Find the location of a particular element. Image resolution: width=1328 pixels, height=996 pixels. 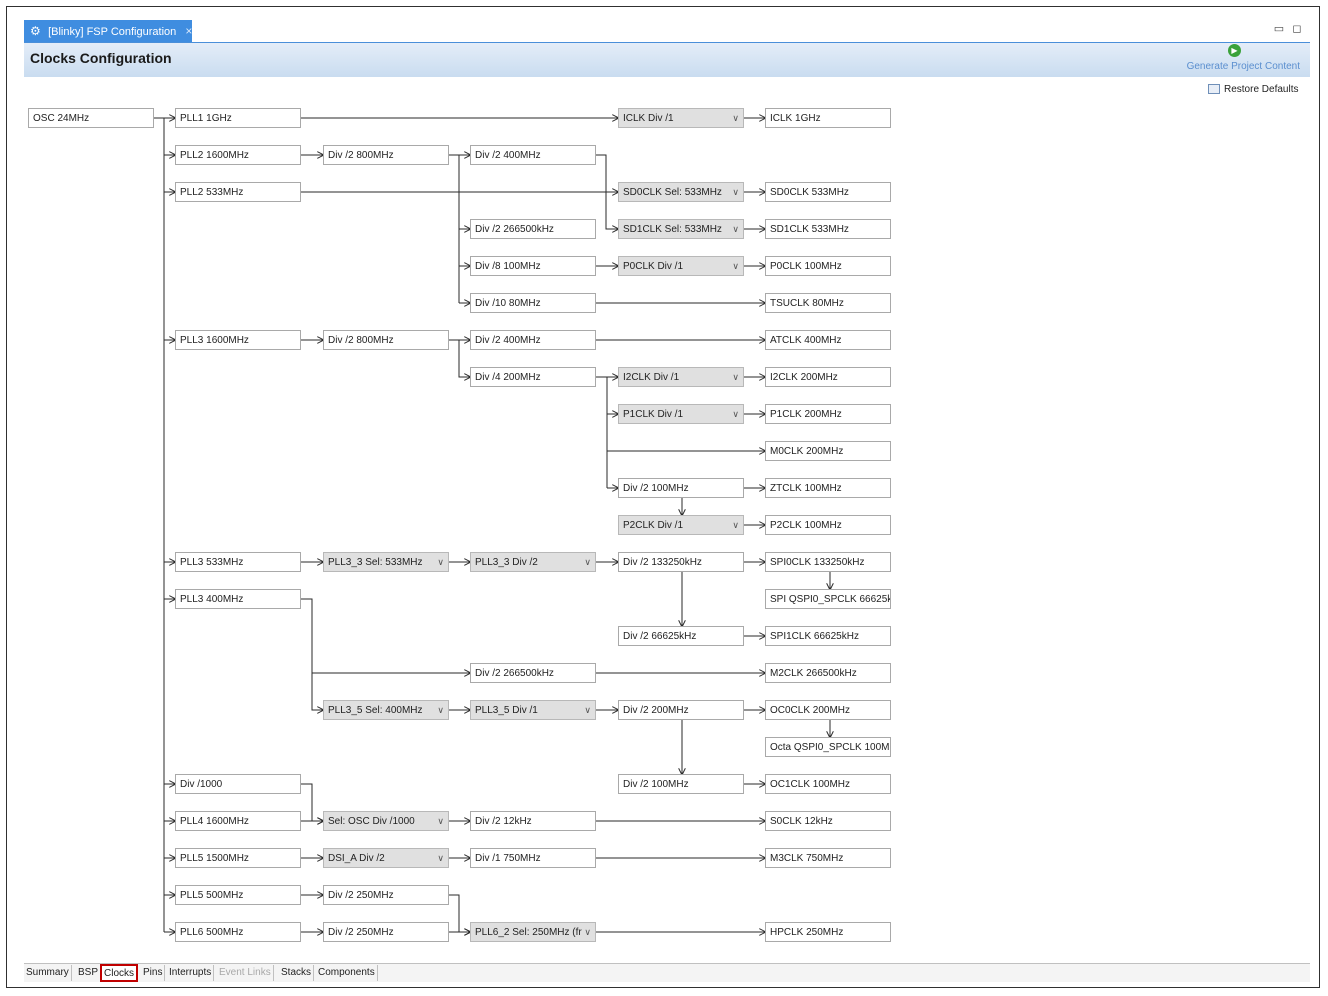

clock-select-selosc: Sel: OSC Div /1000 ∨ is located at coordinates (386, 821).